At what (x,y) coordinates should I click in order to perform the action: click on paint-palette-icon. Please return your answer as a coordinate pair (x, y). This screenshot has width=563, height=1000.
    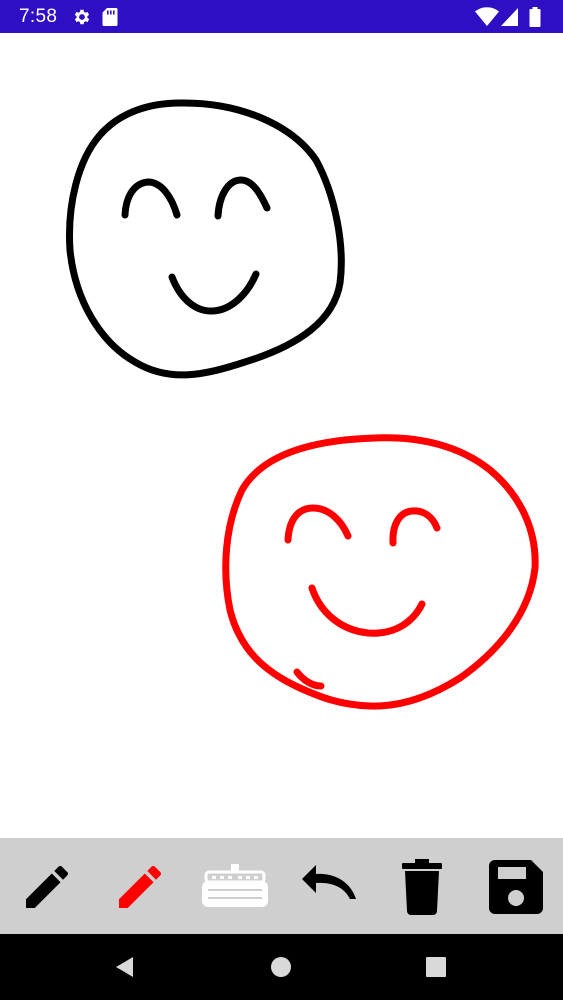
    Looking at the image, I should click on (235, 885).